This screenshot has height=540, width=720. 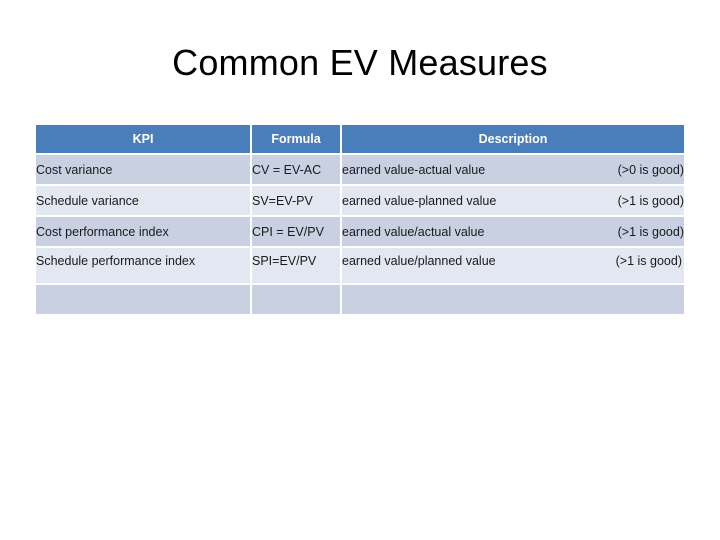 What do you see at coordinates (297, 299) in the screenshot?
I see `cell-formula` at bounding box center [297, 299].